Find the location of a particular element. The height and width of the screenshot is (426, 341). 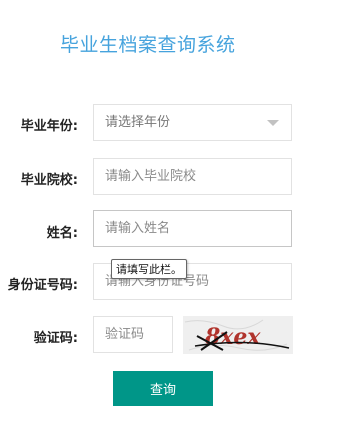

page-title: 毕业生档案查询系统 is located at coordinates (148, 45).